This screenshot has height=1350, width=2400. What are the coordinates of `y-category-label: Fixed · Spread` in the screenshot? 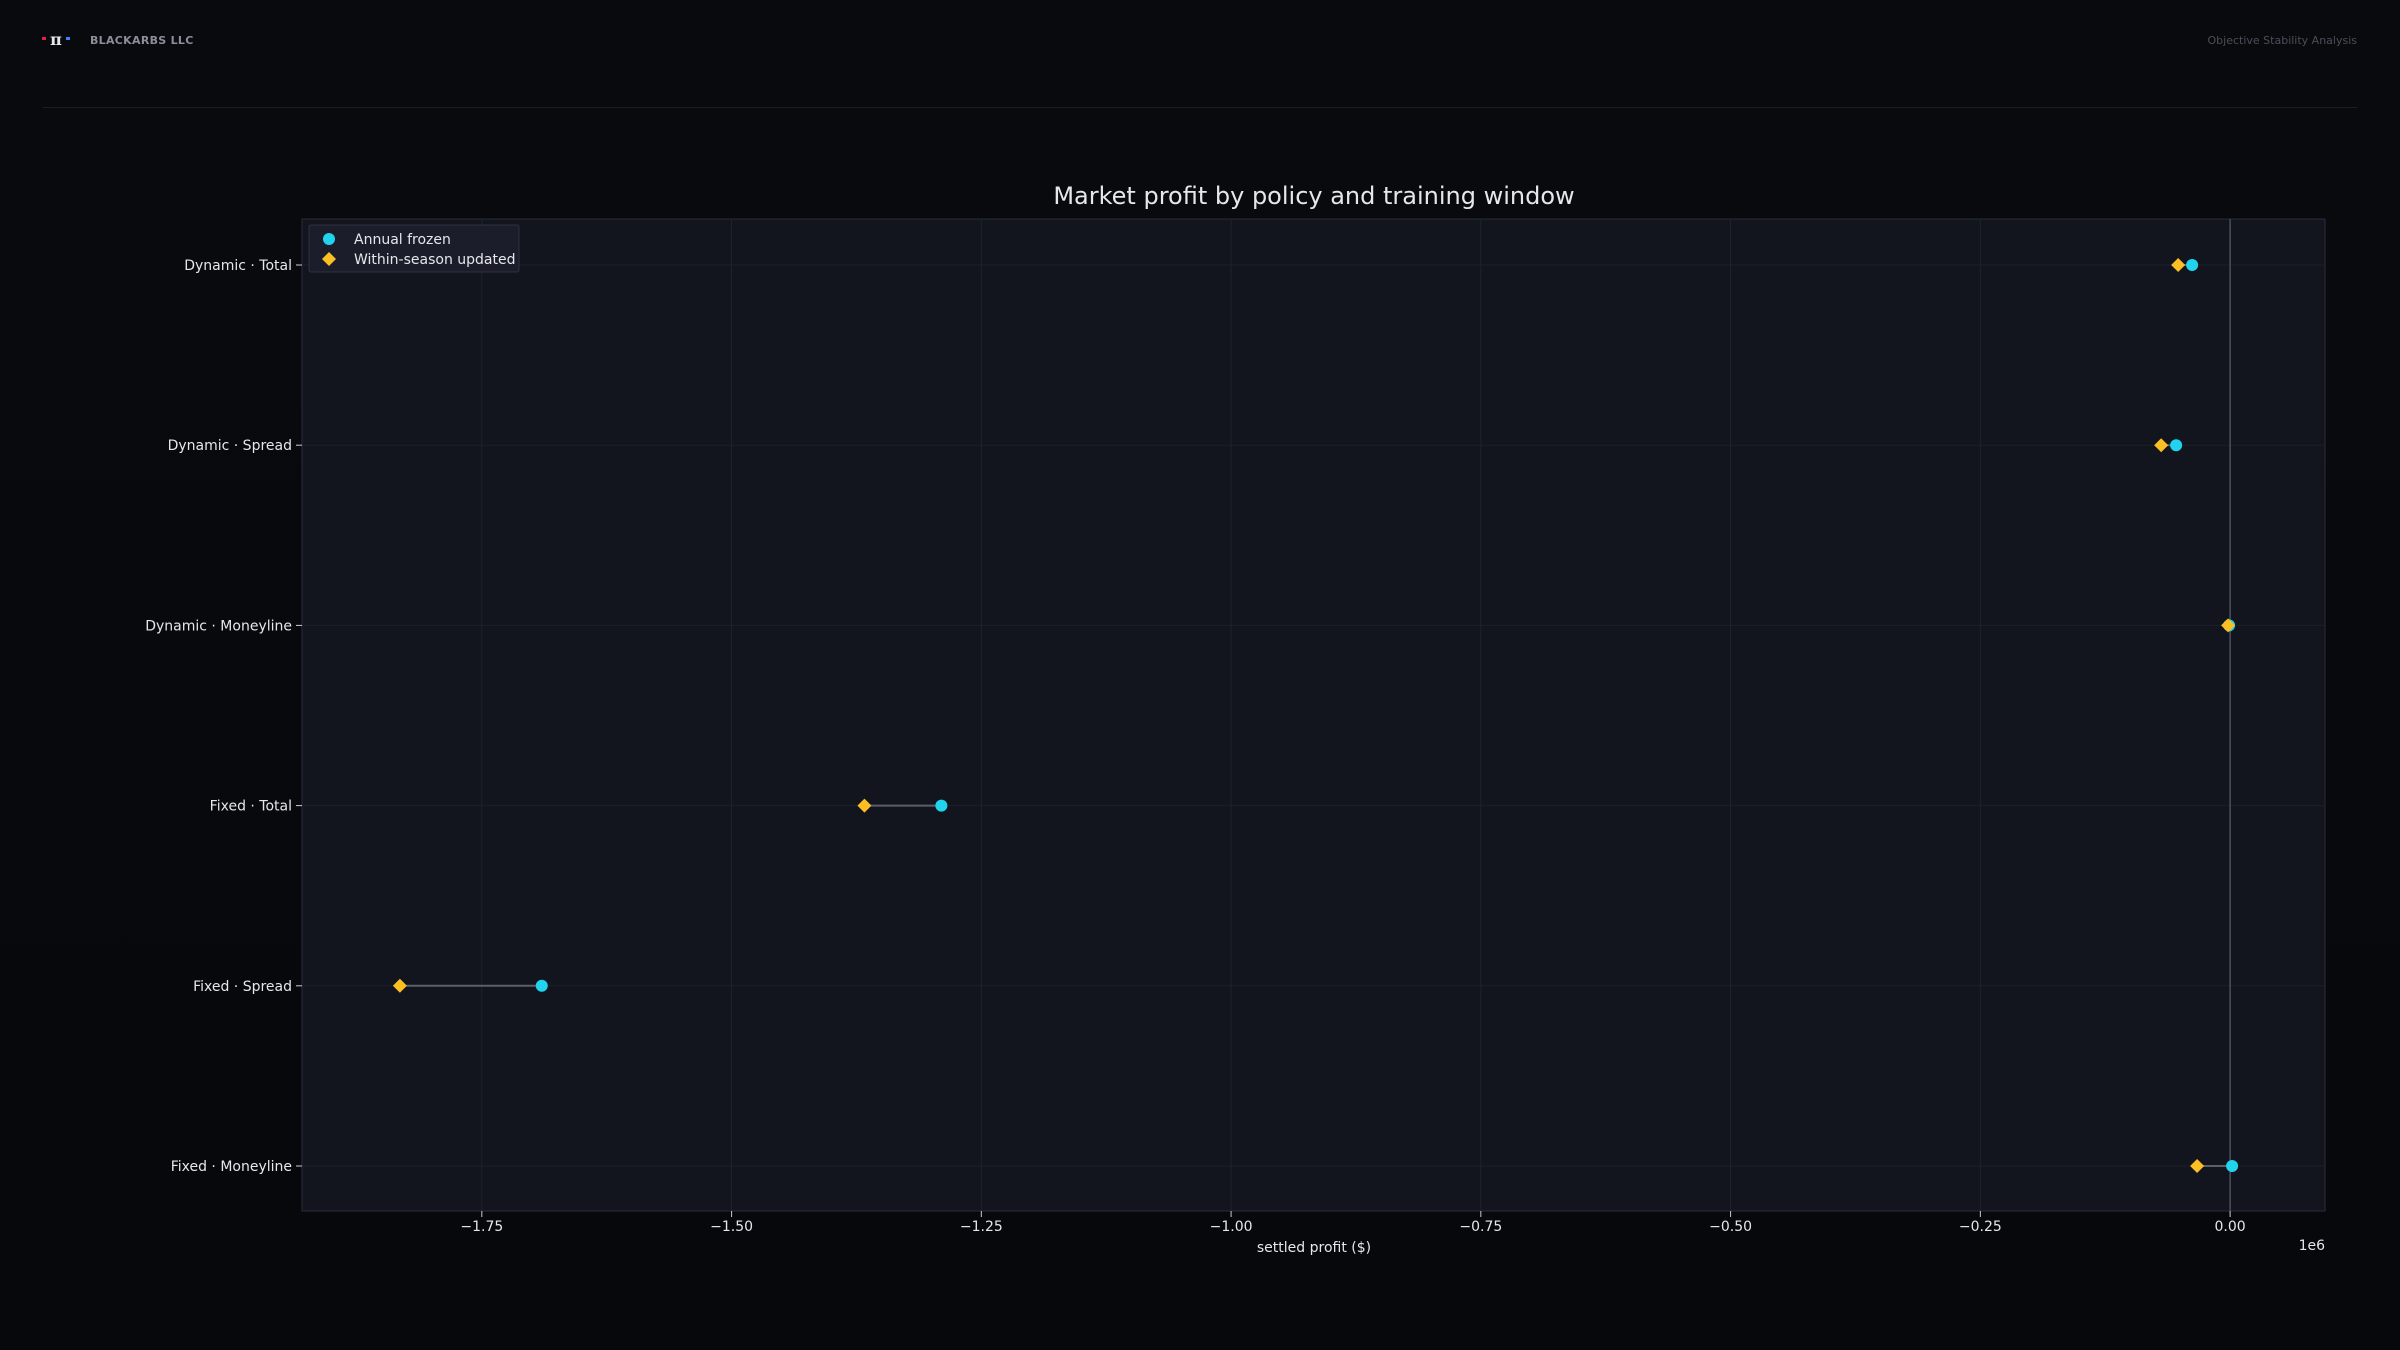 It's located at (242, 987).